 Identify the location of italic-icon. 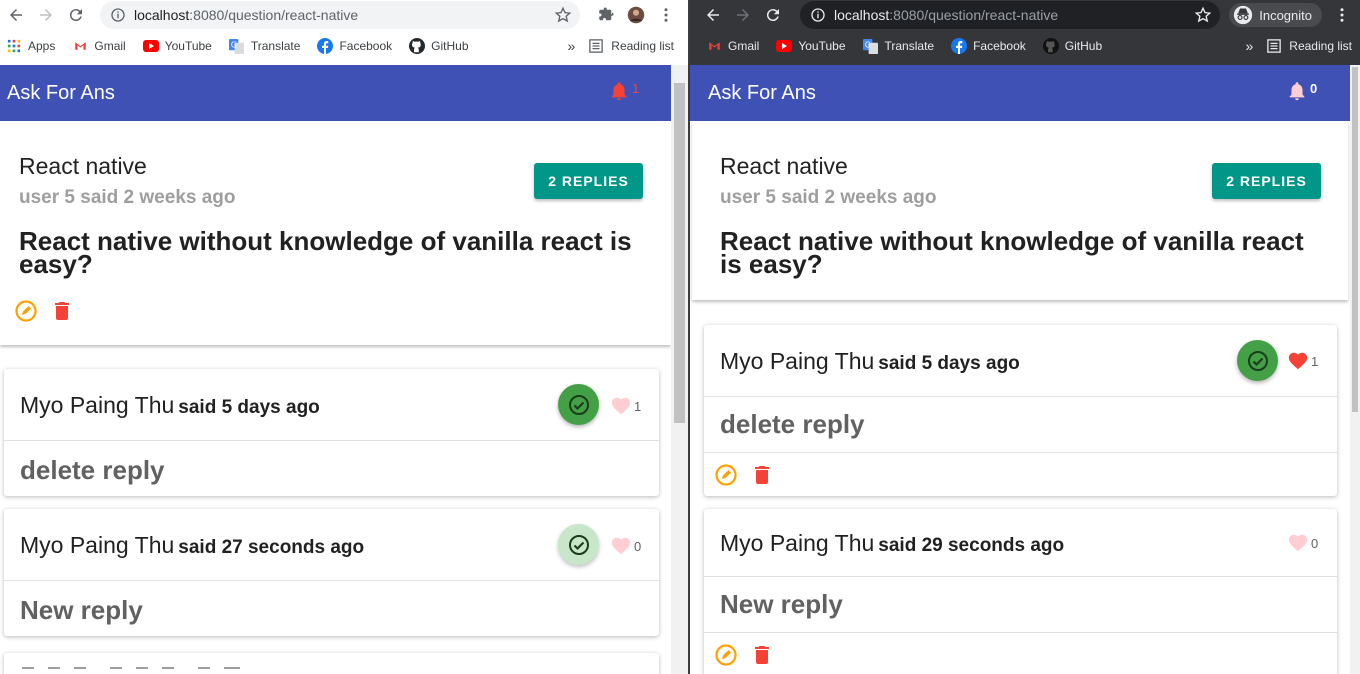
(54, 670).